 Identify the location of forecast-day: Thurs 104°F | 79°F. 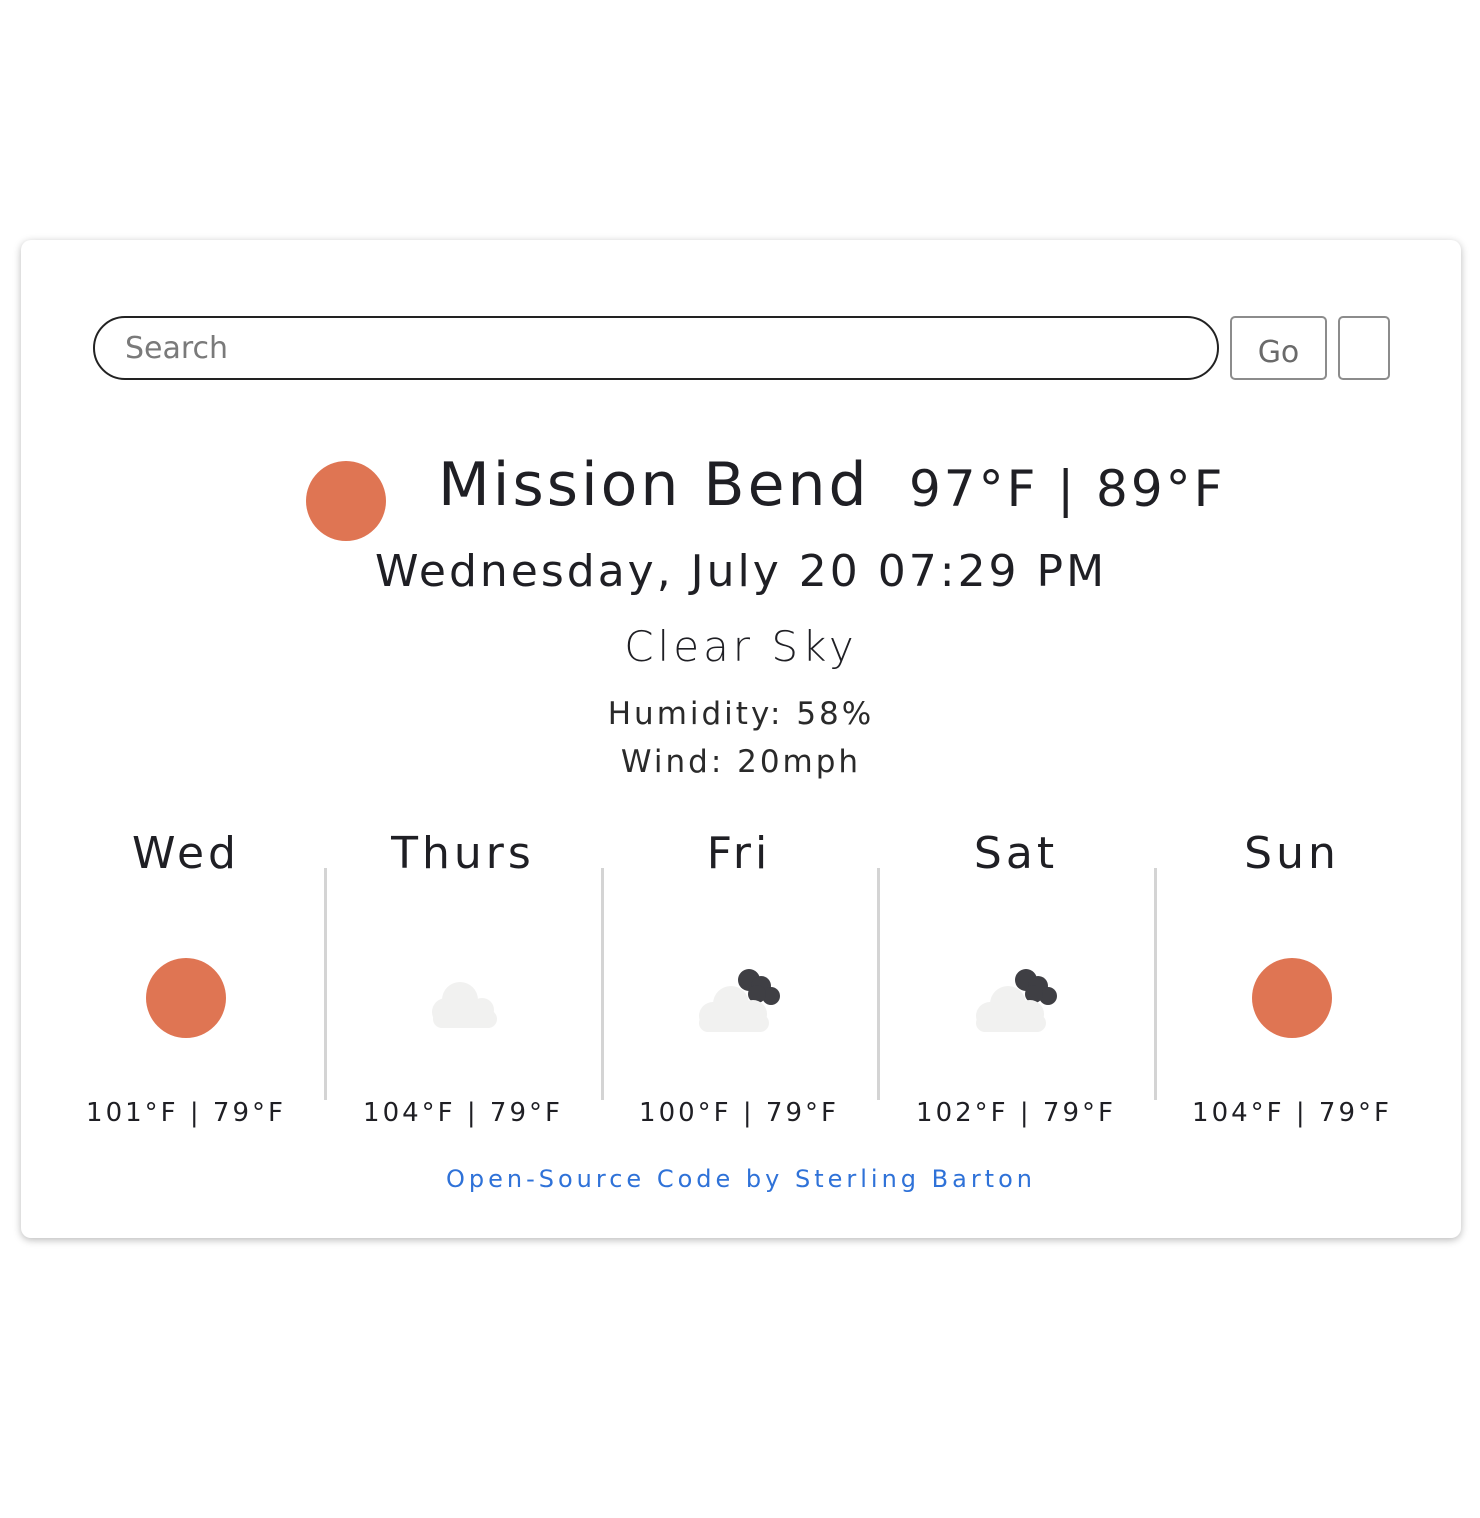
(463, 988).